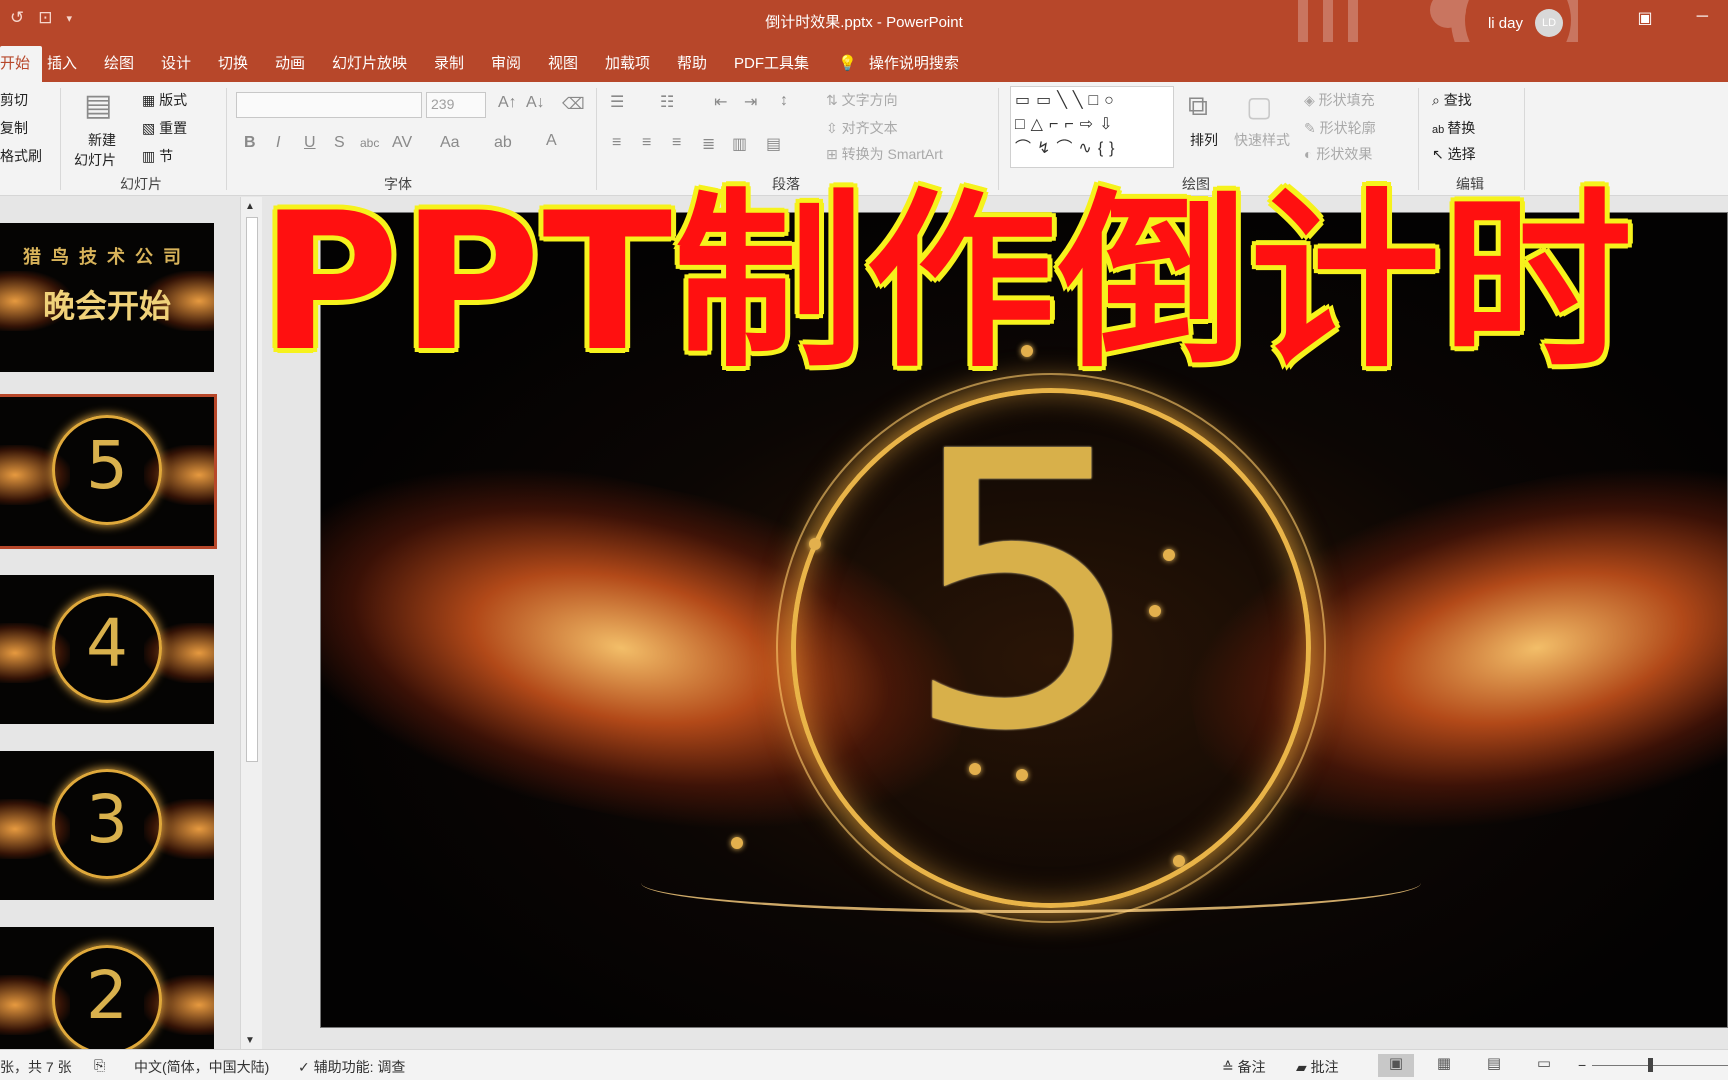  What do you see at coordinates (1660, 1065) in the screenshot?
I see `zoom-slider` at bounding box center [1660, 1065].